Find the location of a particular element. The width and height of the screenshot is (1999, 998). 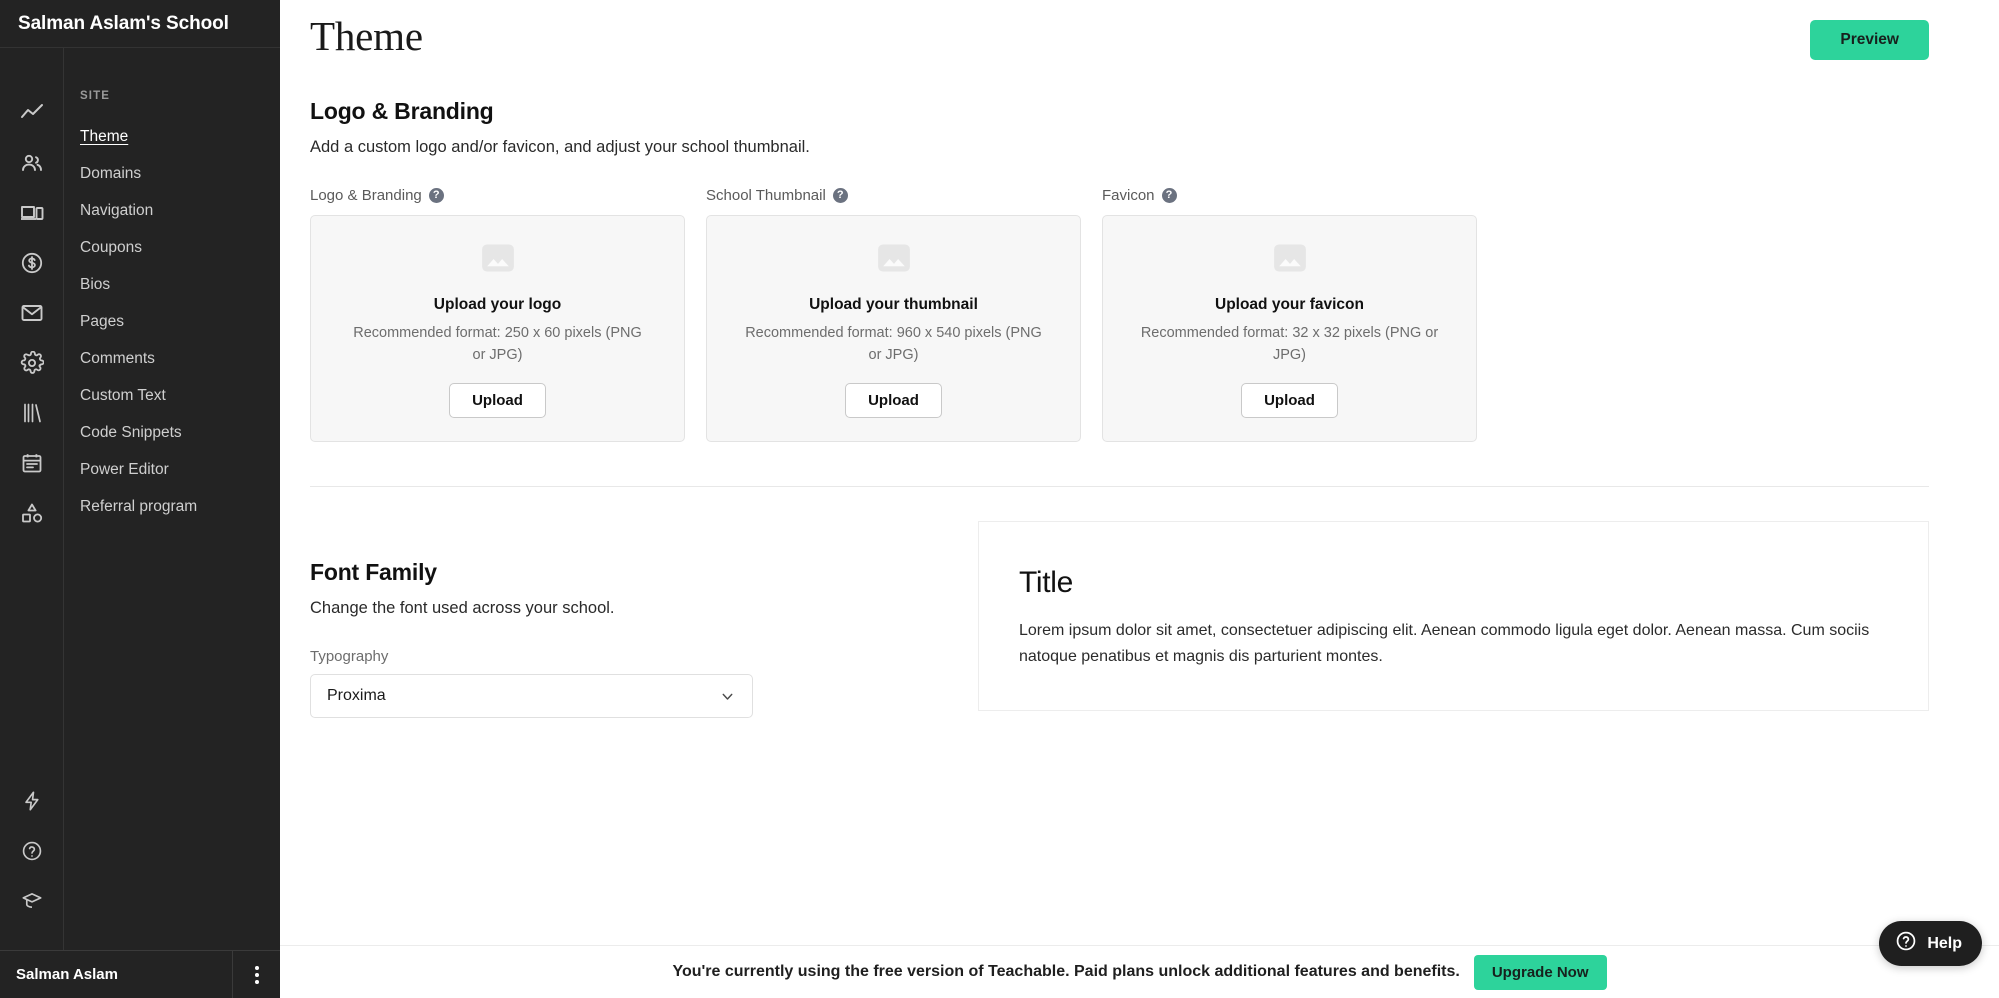

sidebar-item-comments: Comments is located at coordinates (172, 358).